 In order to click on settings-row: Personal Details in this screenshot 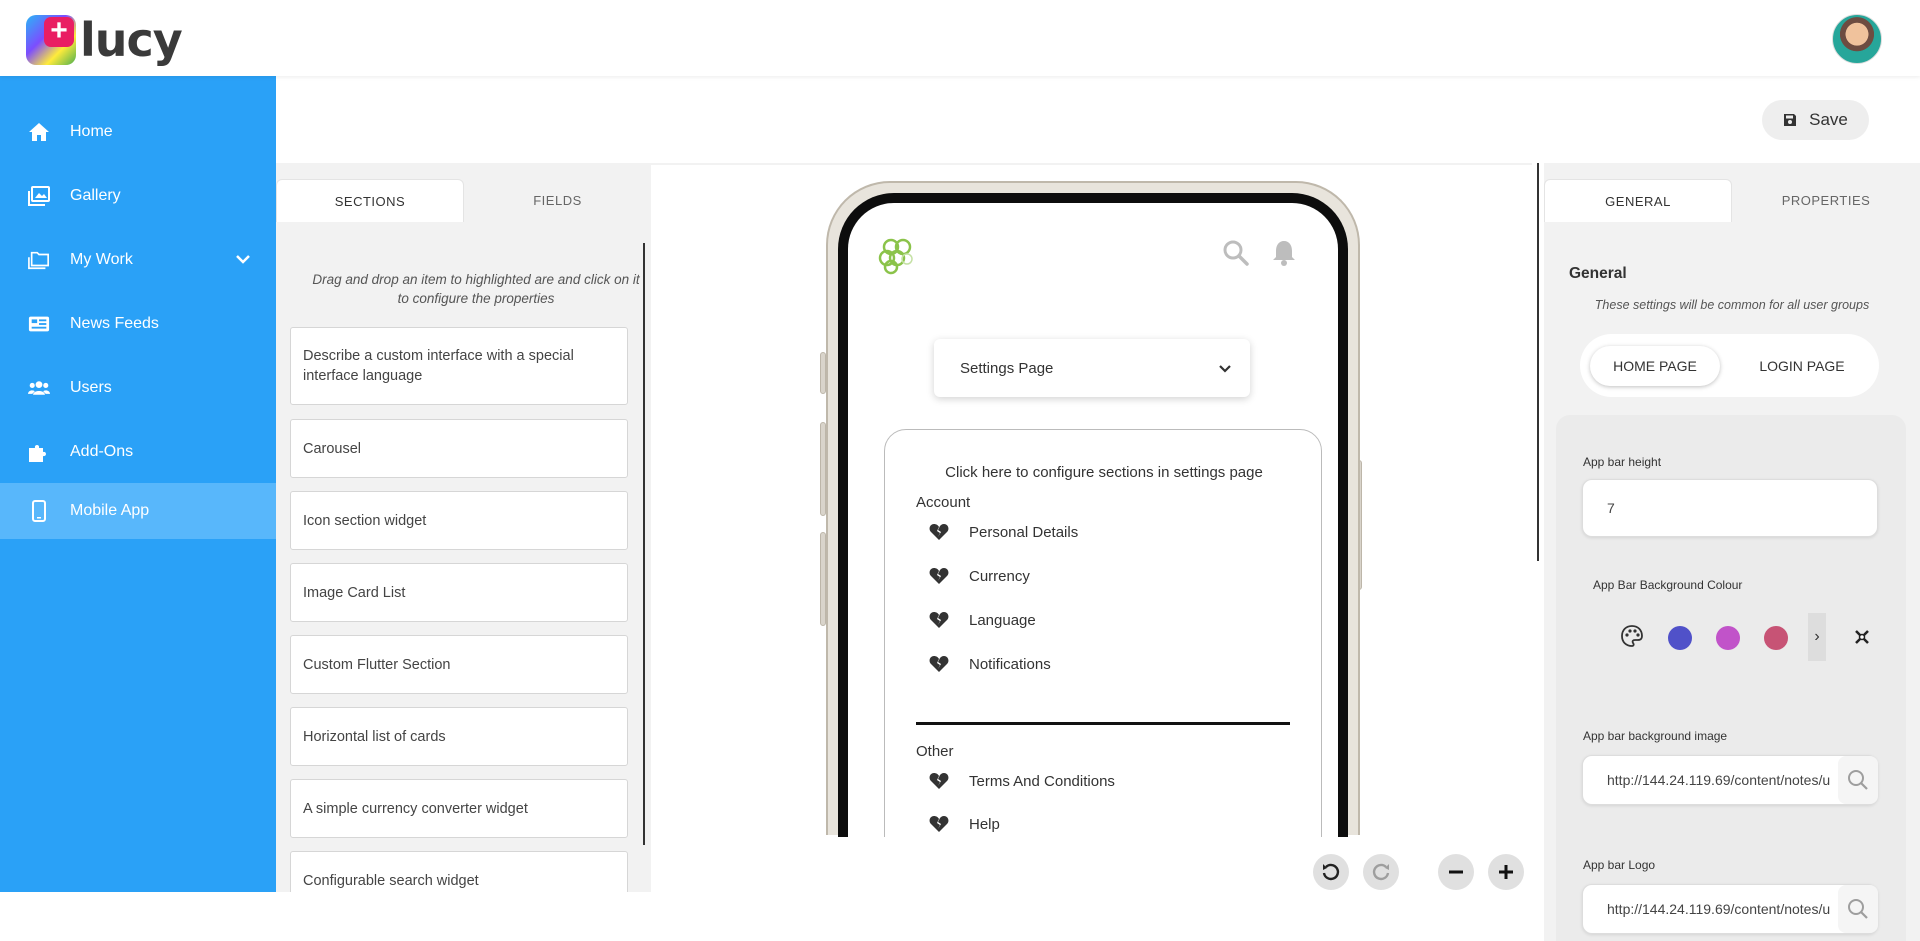, I will do `click(1003, 532)`.